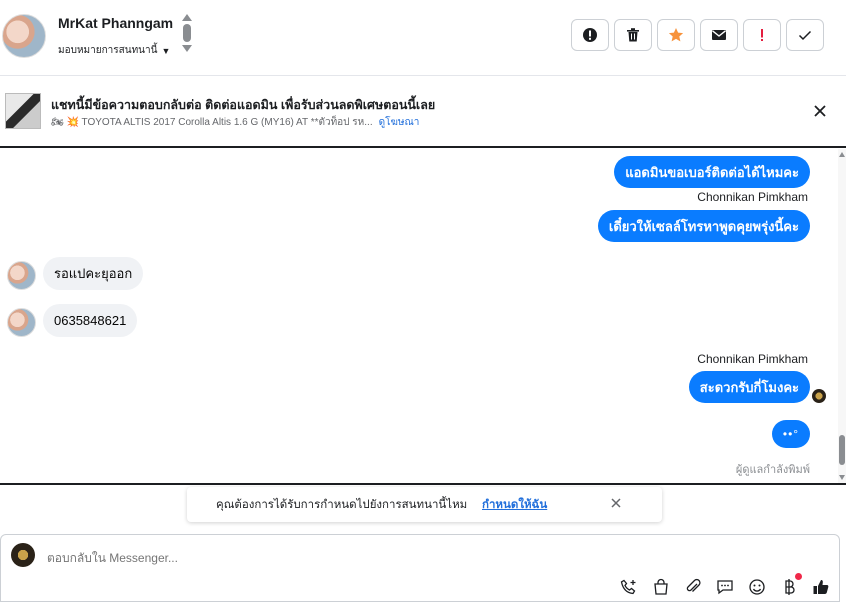 The height and width of the screenshot is (602, 846). I want to click on trash-icon, so click(633, 35).